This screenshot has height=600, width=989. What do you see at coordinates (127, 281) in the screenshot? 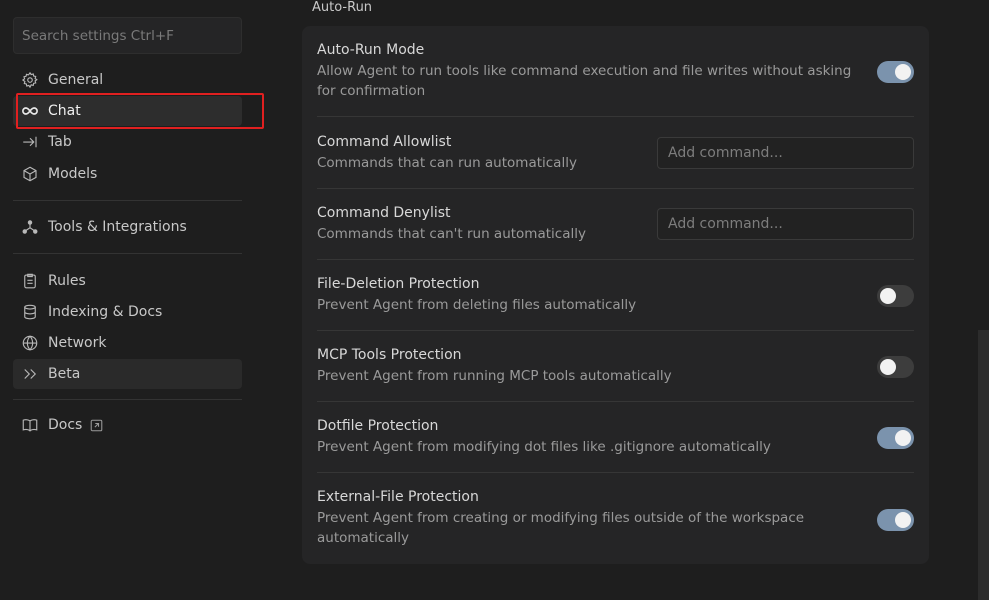
I see `sidebar-item-rules: Rules` at bounding box center [127, 281].